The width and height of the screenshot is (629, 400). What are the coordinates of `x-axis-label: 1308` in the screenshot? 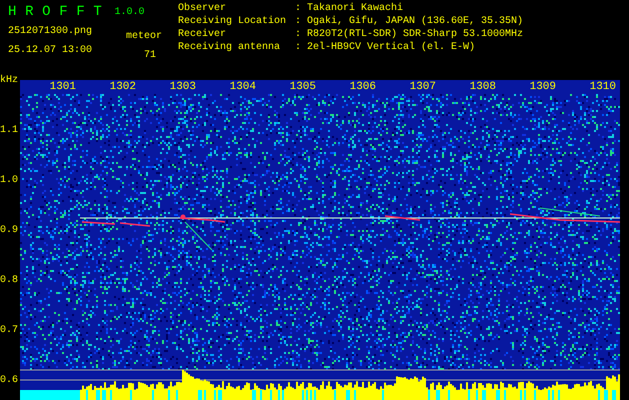 It's located at (483, 87).